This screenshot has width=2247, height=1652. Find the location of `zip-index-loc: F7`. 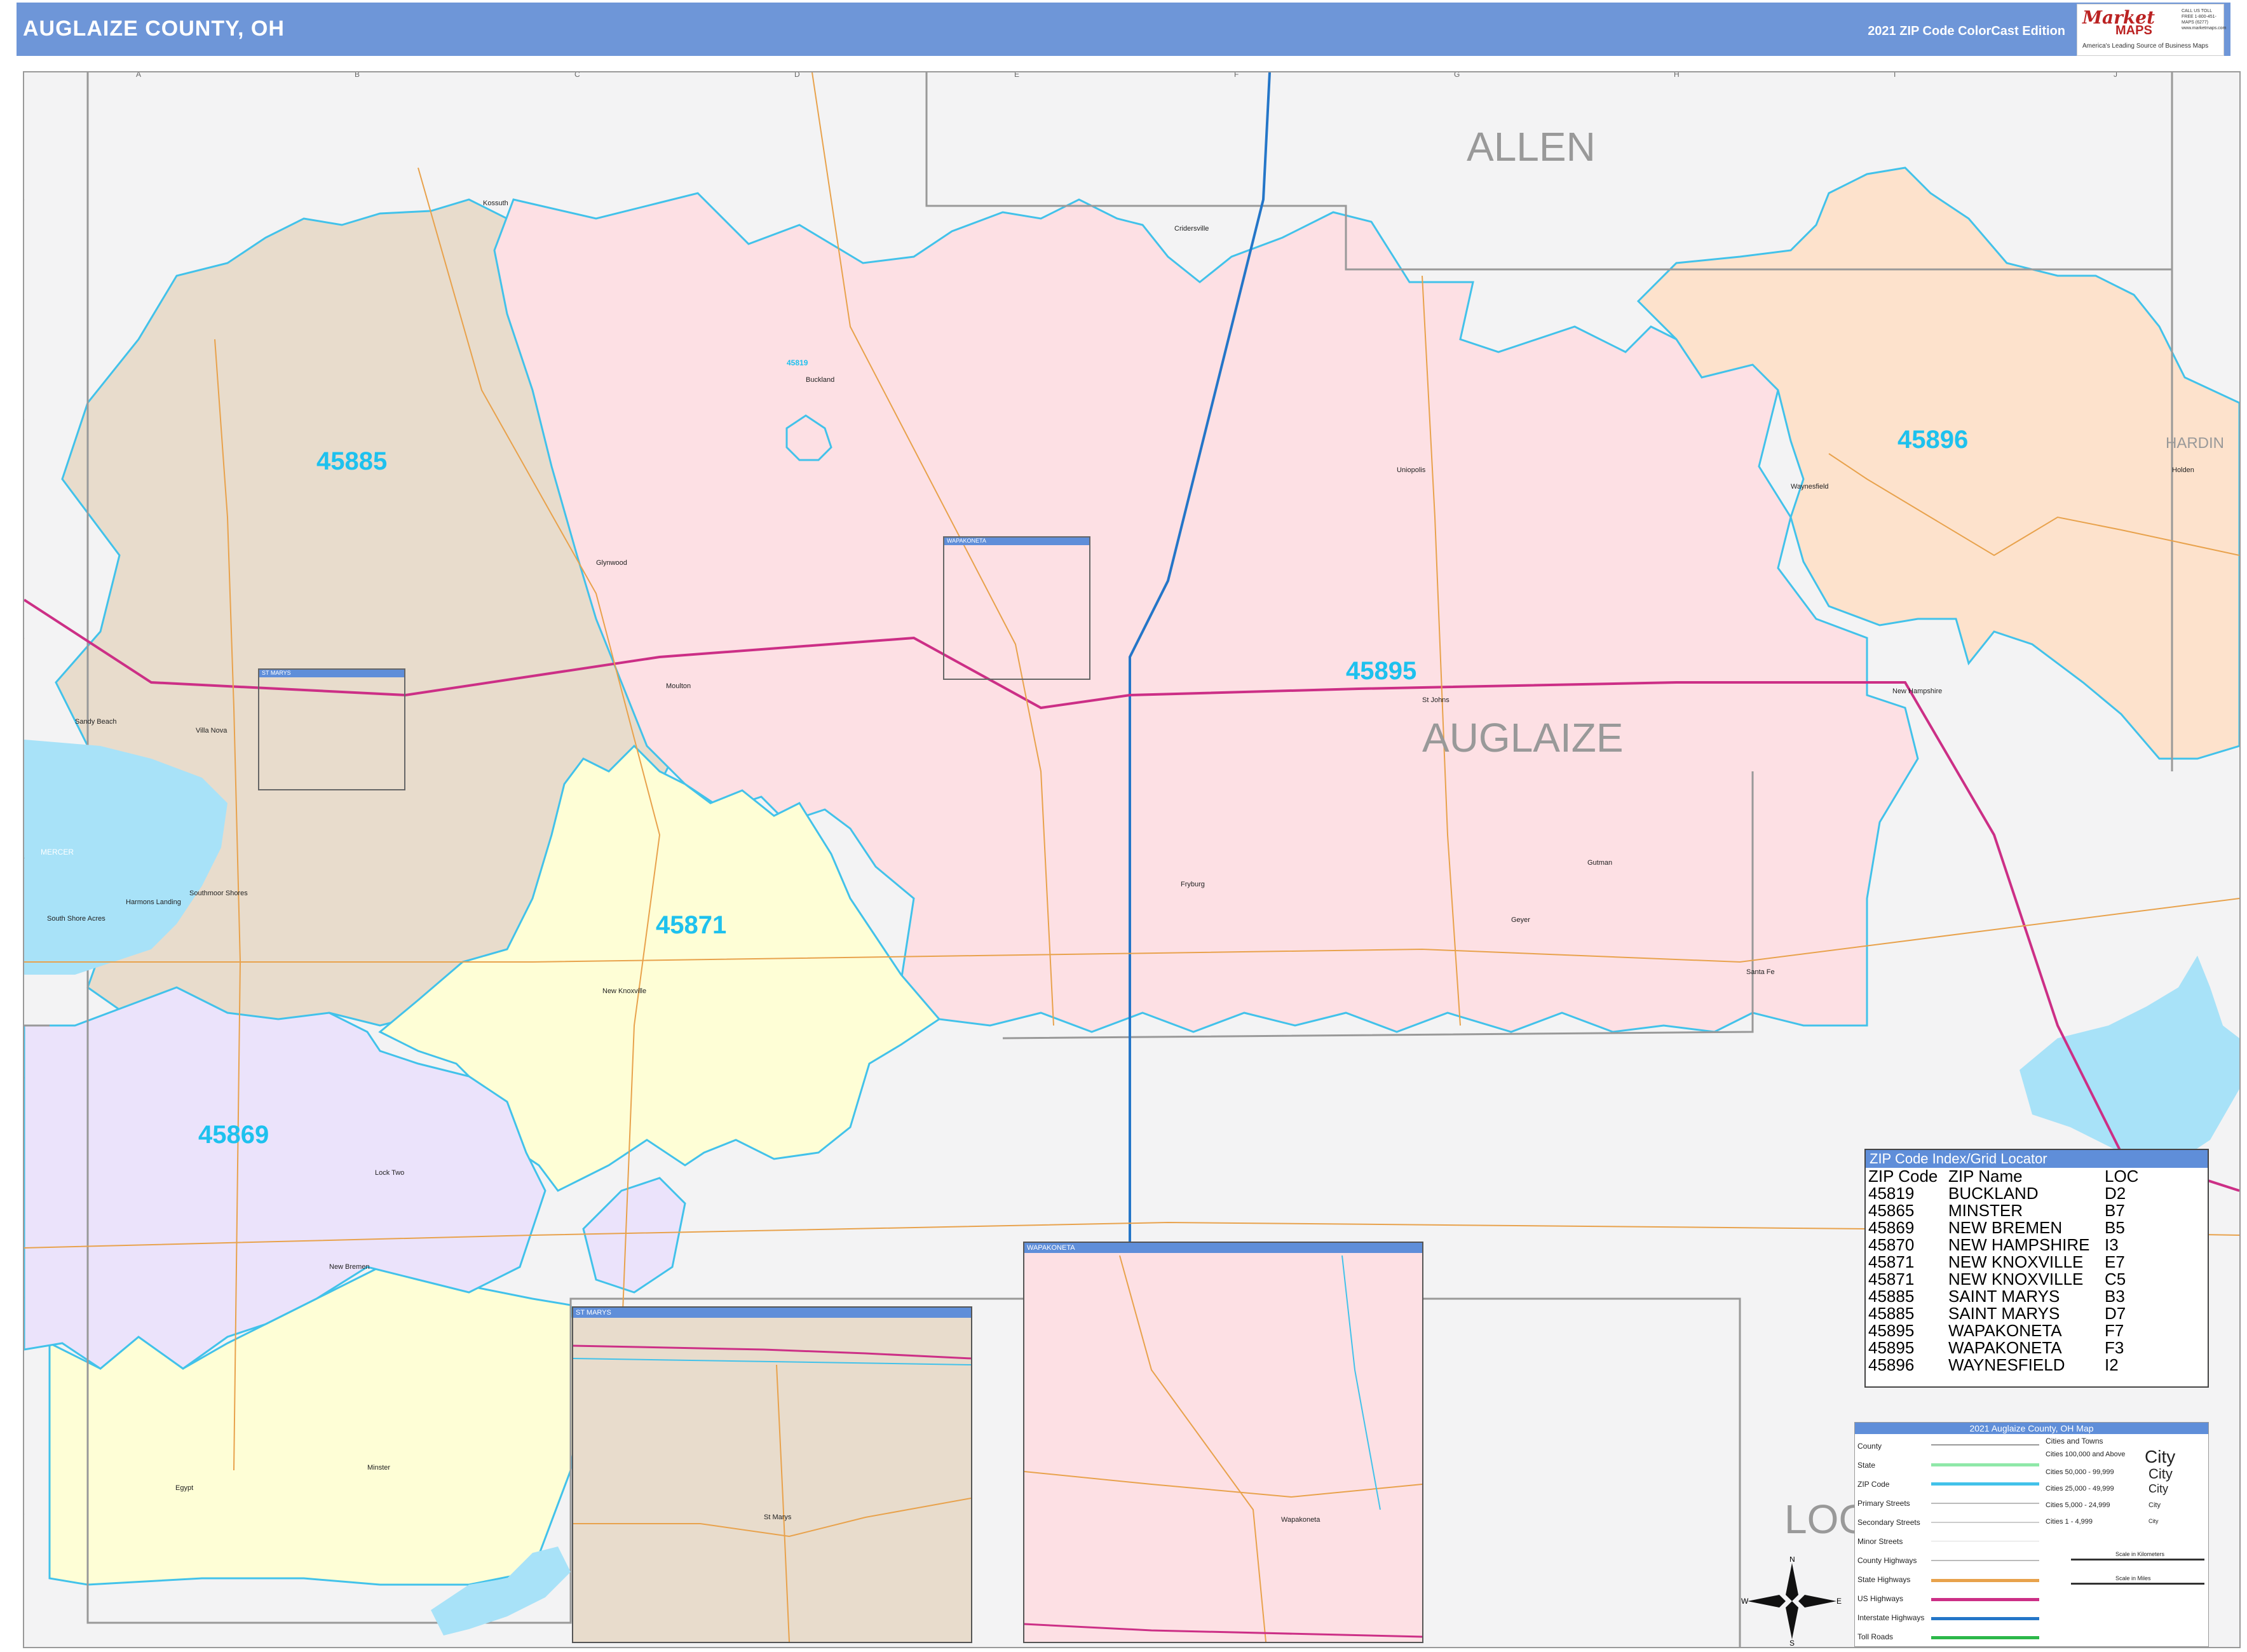

zip-index-loc: F7 is located at coordinates (2114, 1331).